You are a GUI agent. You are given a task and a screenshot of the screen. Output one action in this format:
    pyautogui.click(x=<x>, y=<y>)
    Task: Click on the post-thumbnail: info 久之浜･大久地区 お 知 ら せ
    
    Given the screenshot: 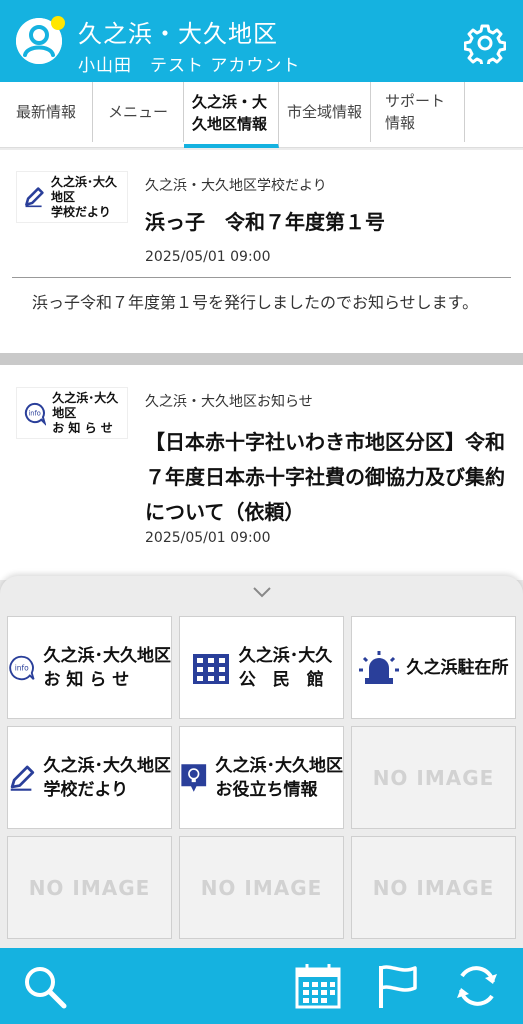 What is the action you would take?
    pyautogui.click(x=72, y=413)
    